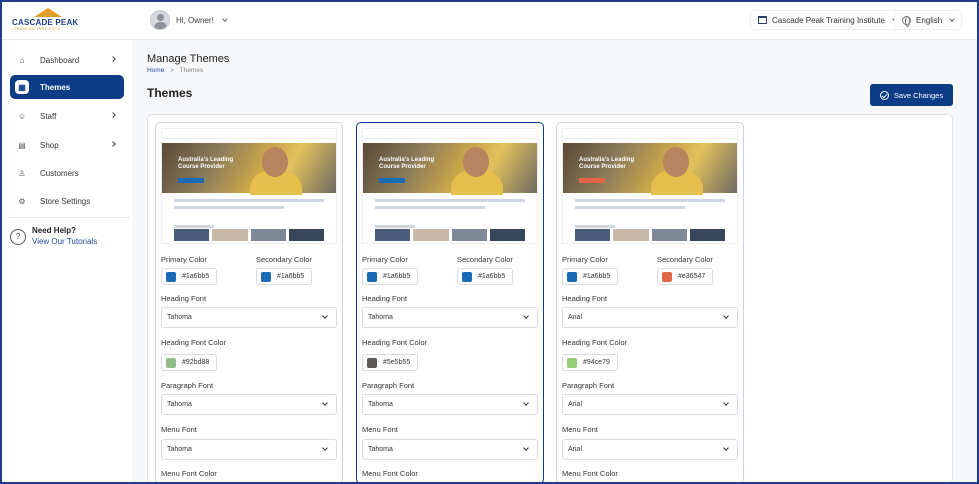 The image size is (979, 484). What do you see at coordinates (911, 95) in the screenshot?
I see `save-changes-button: Save Changes` at bounding box center [911, 95].